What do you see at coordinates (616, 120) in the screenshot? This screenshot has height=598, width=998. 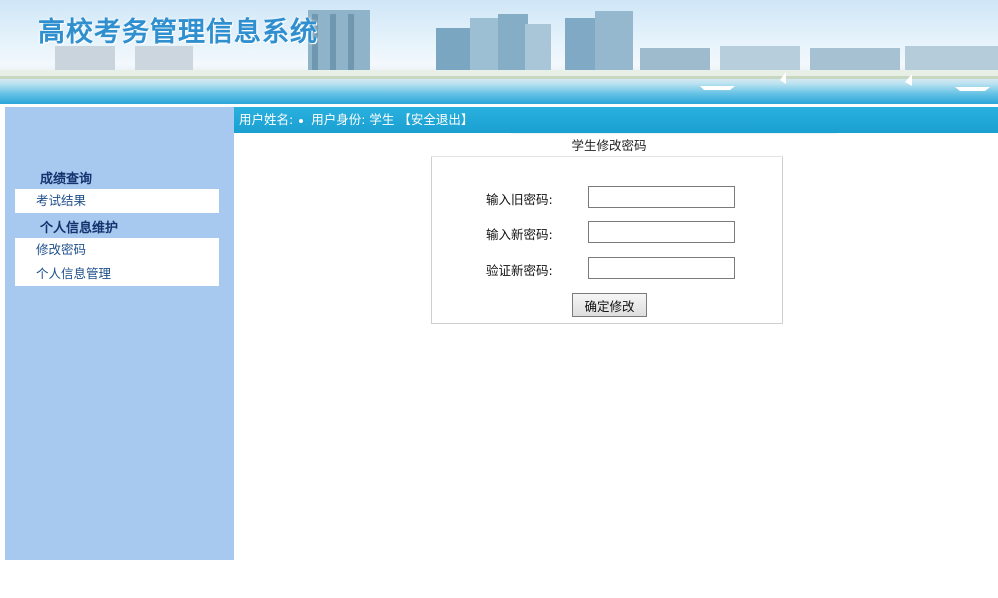 I see `user-info-bar: 用户姓名: 用户身份: 学生 【安全退出】` at bounding box center [616, 120].